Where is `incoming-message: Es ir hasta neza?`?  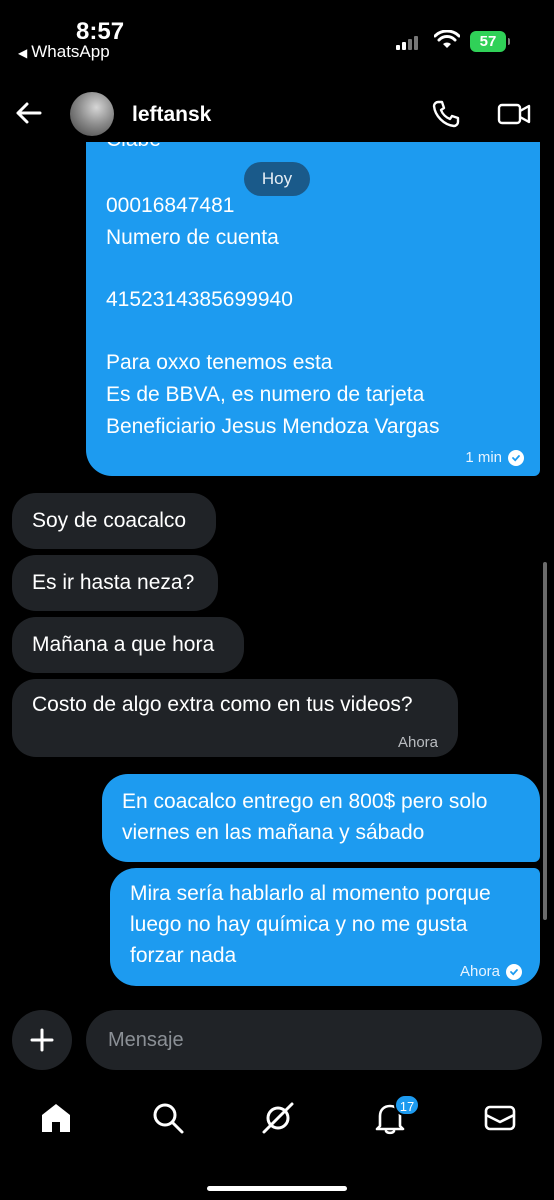
incoming-message: Es ir hasta neza? is located at coordinates (115, 583).